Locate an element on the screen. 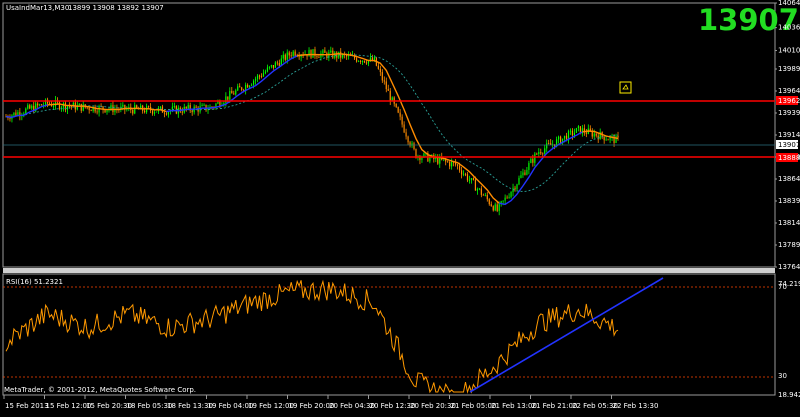  price-axis-label: 13914 is located at coordinates (789, 135).